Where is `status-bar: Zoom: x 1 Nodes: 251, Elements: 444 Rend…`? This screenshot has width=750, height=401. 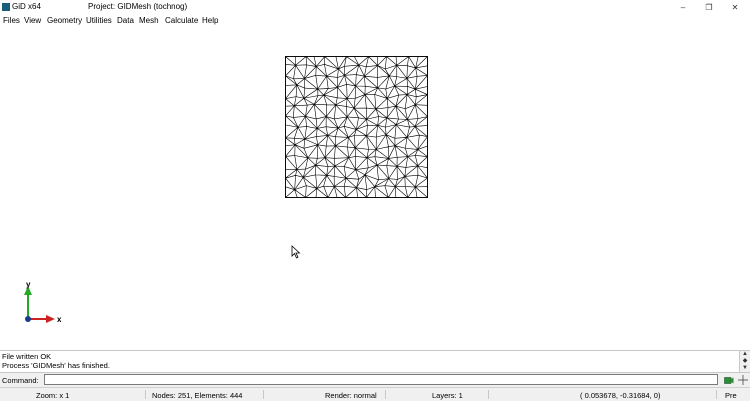
status-bar: Zoom: x 1 Nodes: 251, Elements: 444 Rend… is located at coordinates (375, 394).